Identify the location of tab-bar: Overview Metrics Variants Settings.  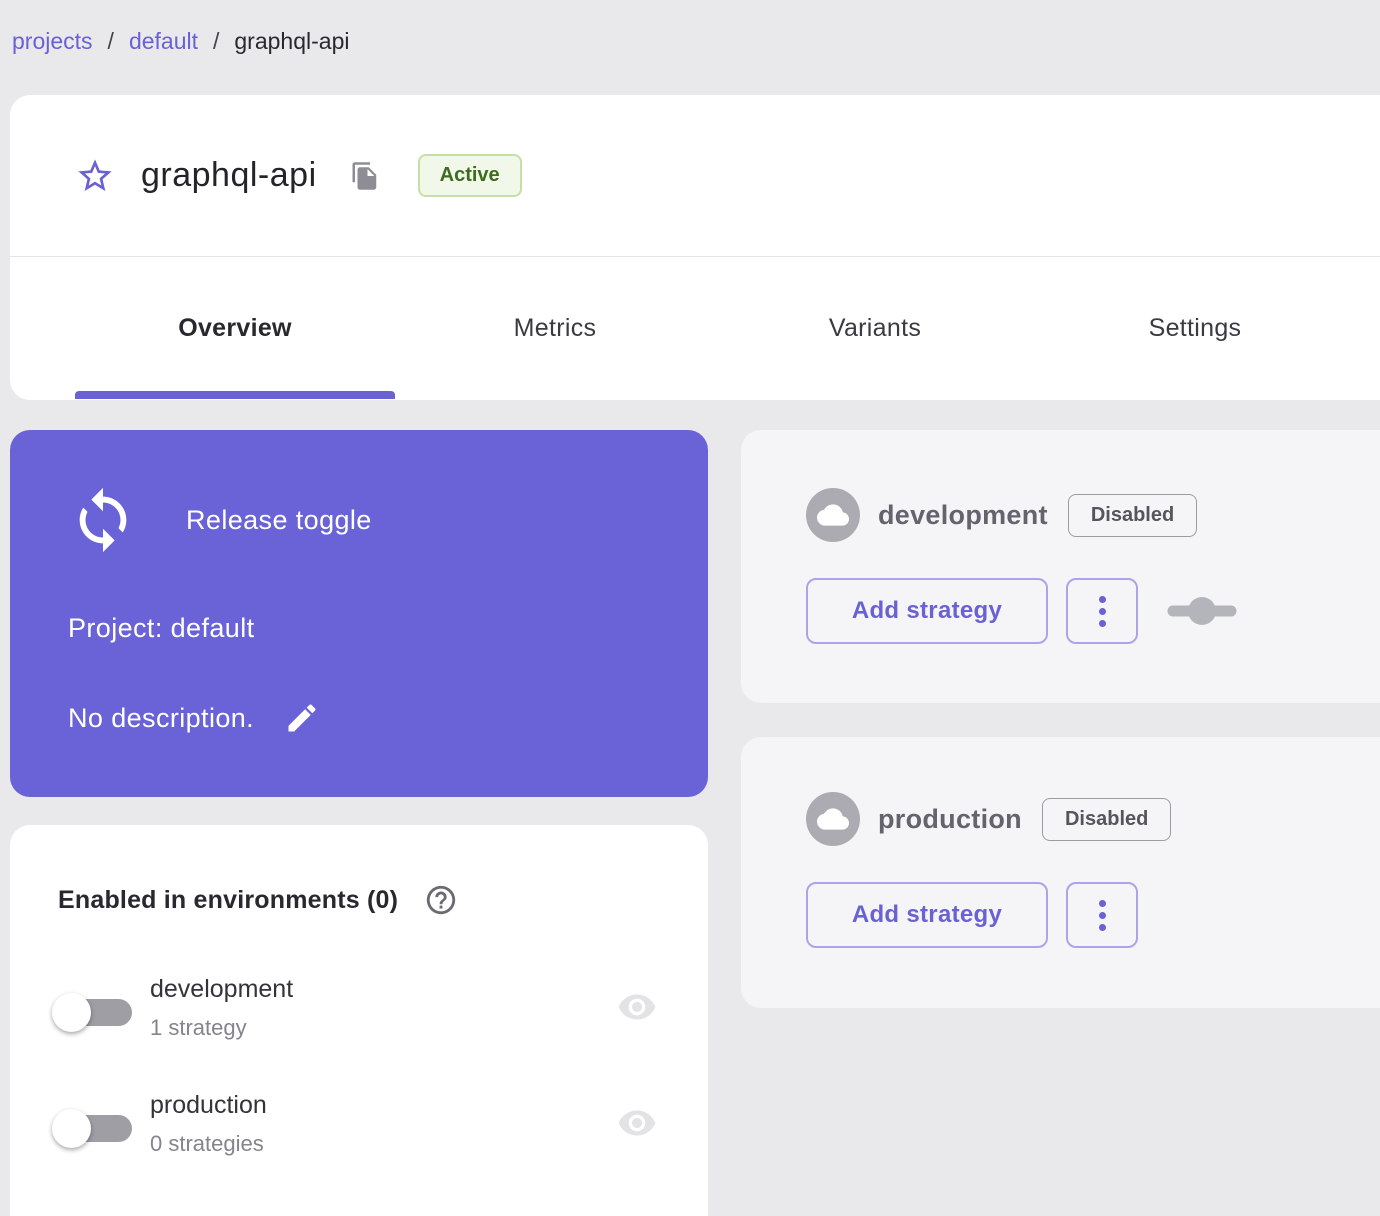
(695, 328).